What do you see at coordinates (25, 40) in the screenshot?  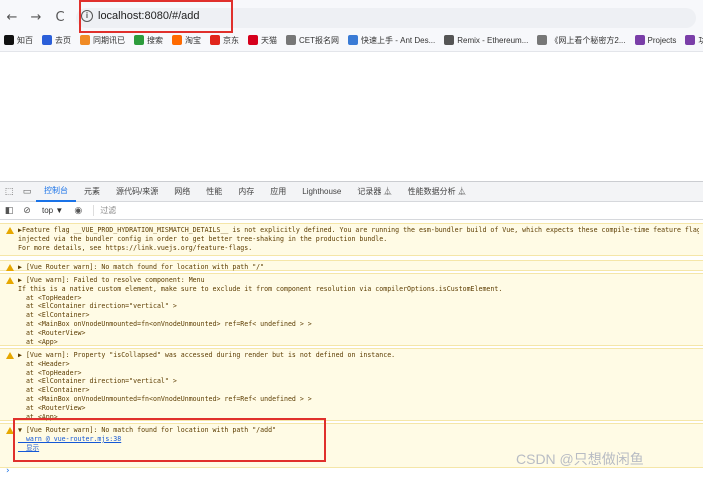 I see `bookmark-label: 知百` at bounding box center [25, 40].